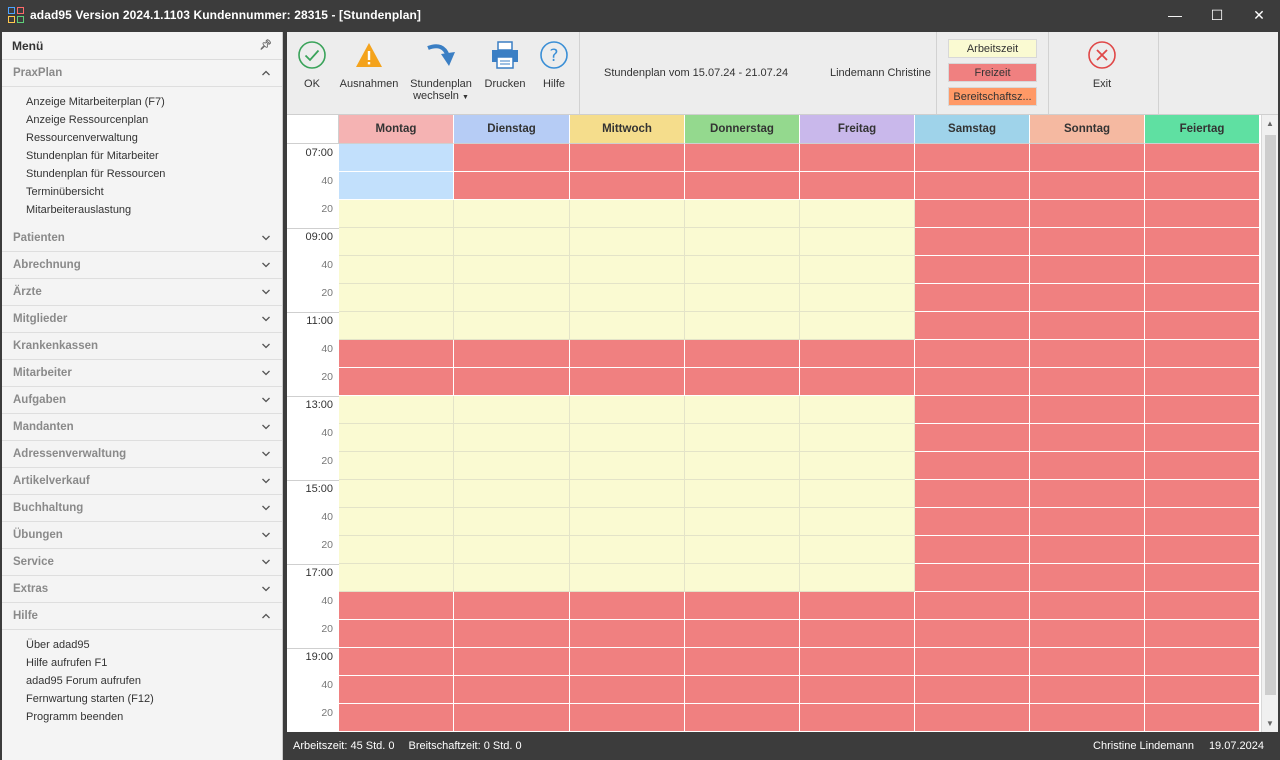 This screenshot has width=1280, height=760. What do you see at coordinates (142, 238) in the screenshot?
I see `menu-section-patienten: Patienten` at bounding box center [142, 238].